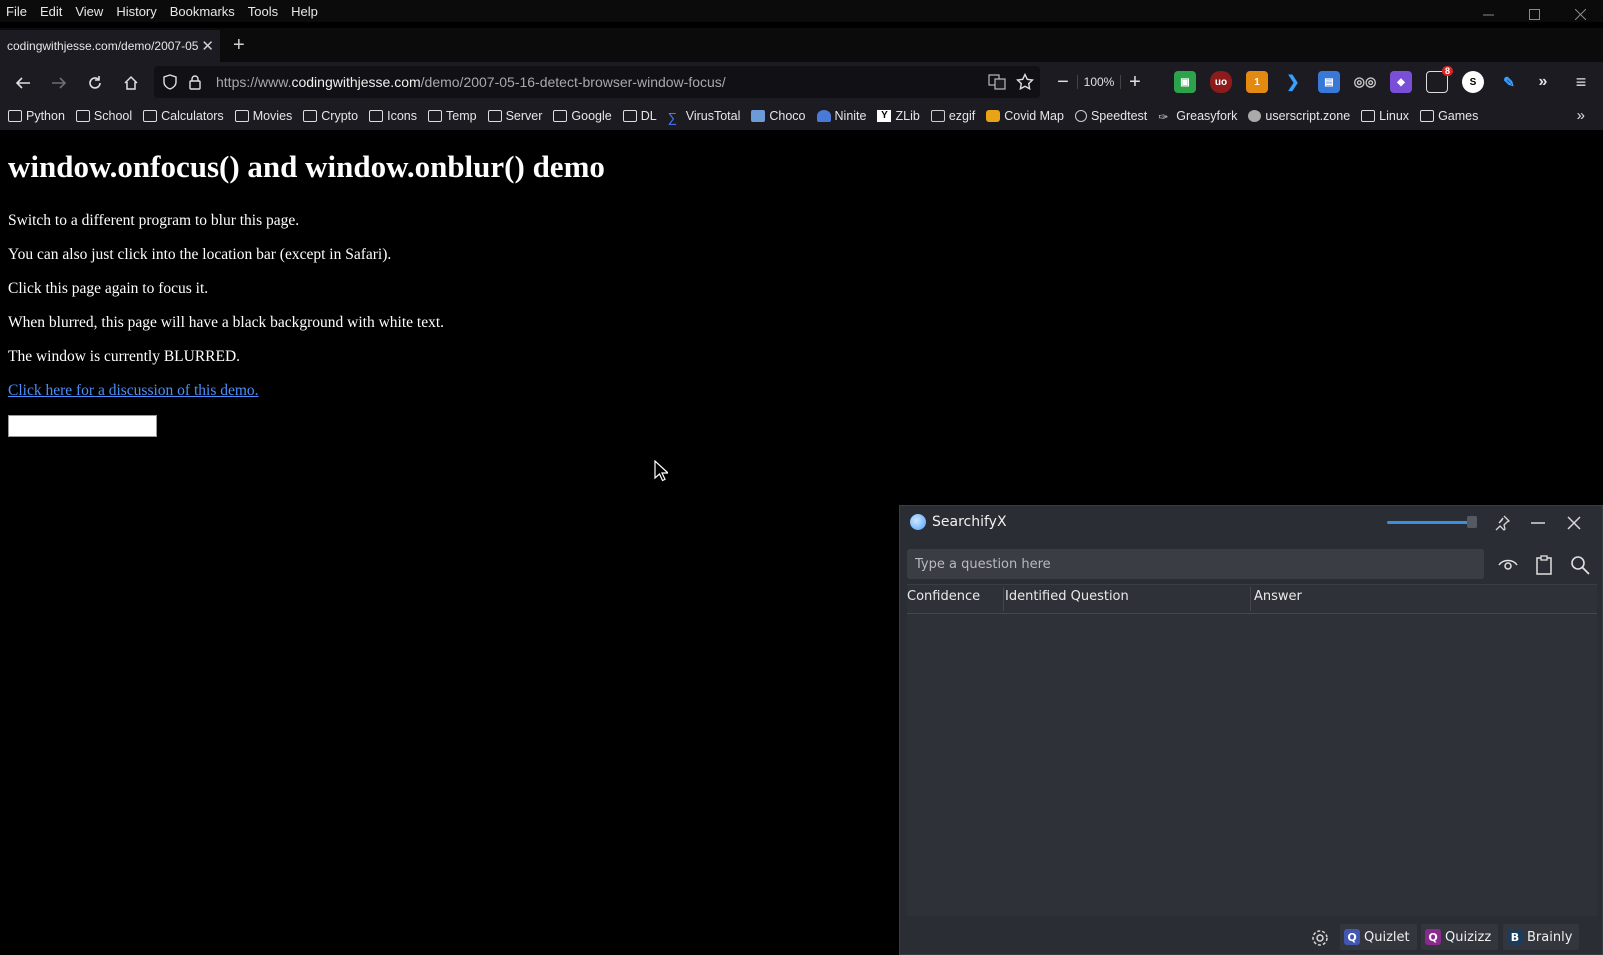 Image resolution: width=1603 pixels, height=955 pixels. Describe the element at coordinates (1401, 82) in the screenshot. I see `extension-purple-cube-icon: ◆` at that location.